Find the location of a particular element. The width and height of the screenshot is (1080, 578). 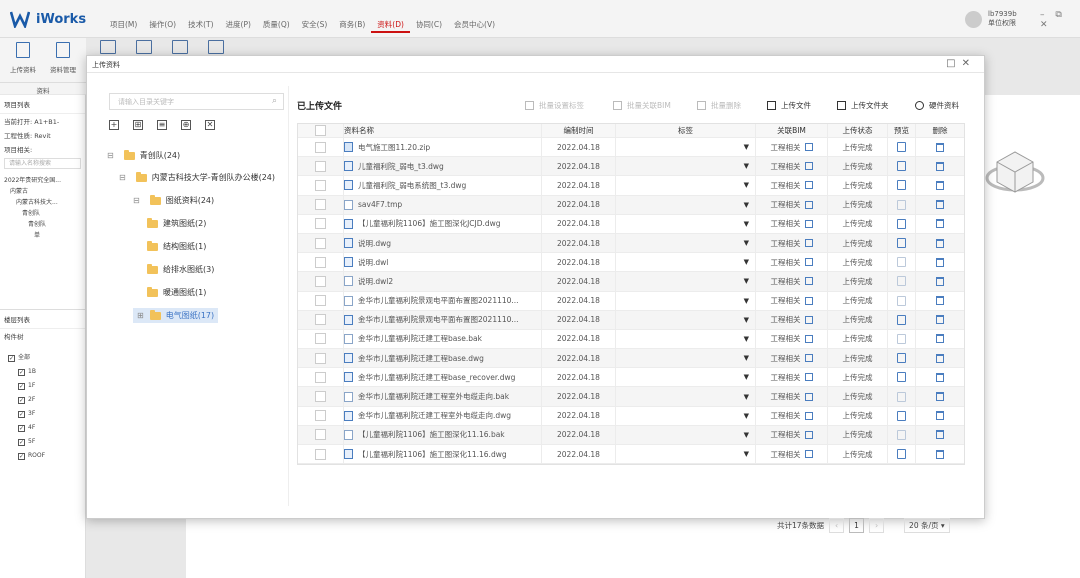

doc-icon is located at coordinates (144, 47).